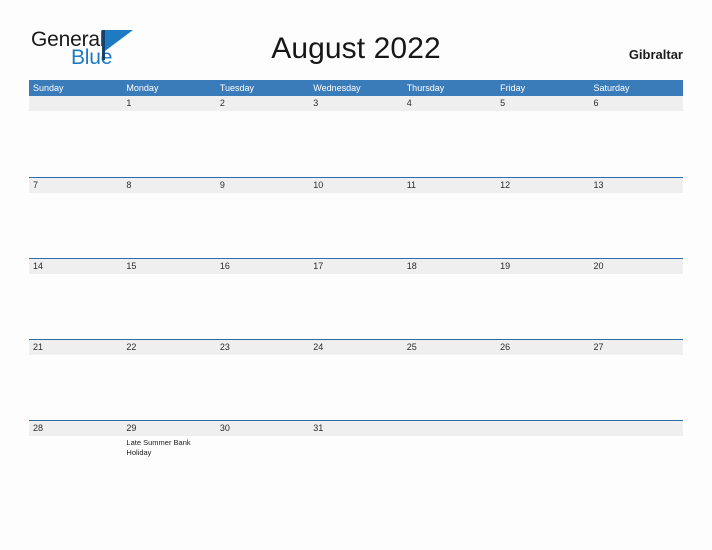 The height and width of the screenshot is (550, 712). What do you see at coordinates (598, 347) in the screenshot?
I see `day-number: 27` at bounding box center [598, 347].